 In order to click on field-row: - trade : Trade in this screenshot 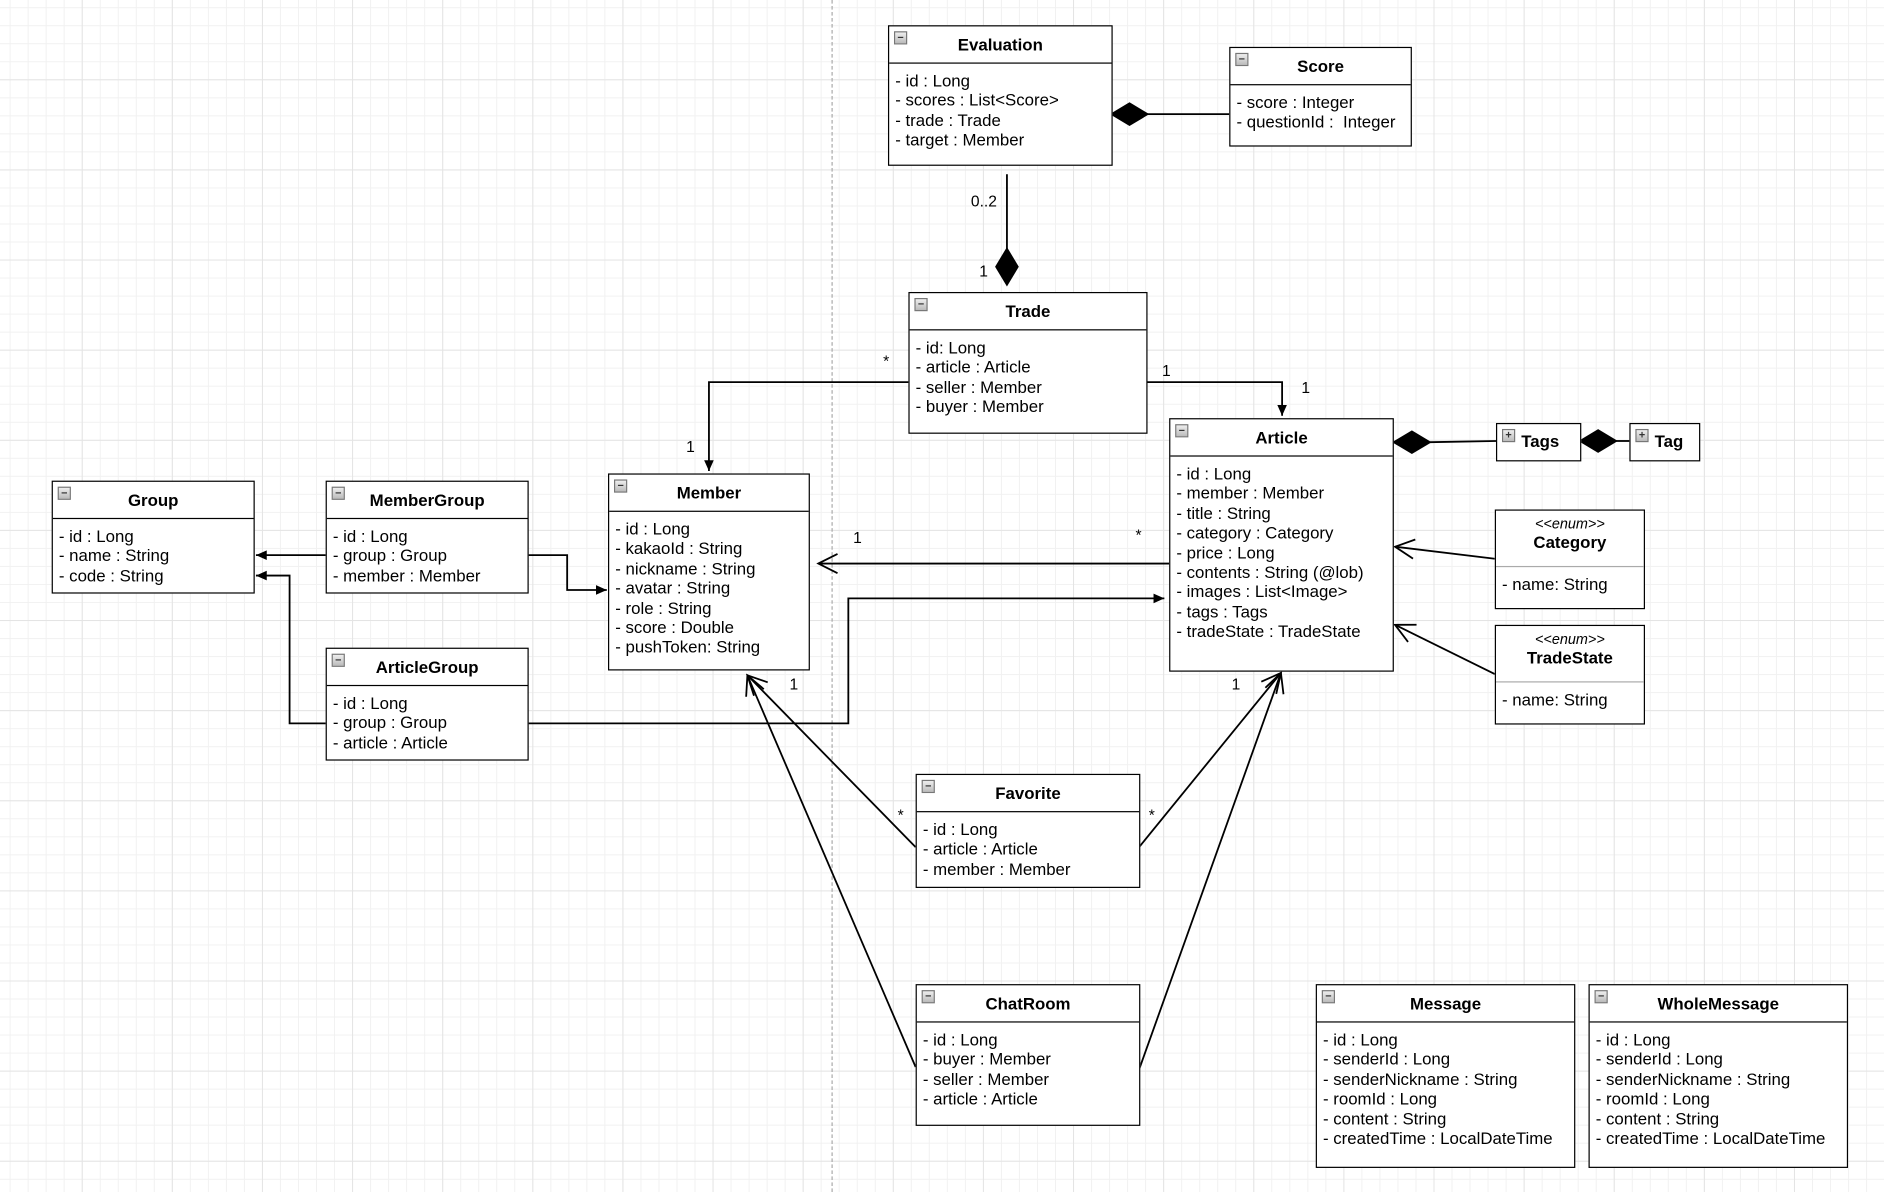, I will do `click(948, 120)`.